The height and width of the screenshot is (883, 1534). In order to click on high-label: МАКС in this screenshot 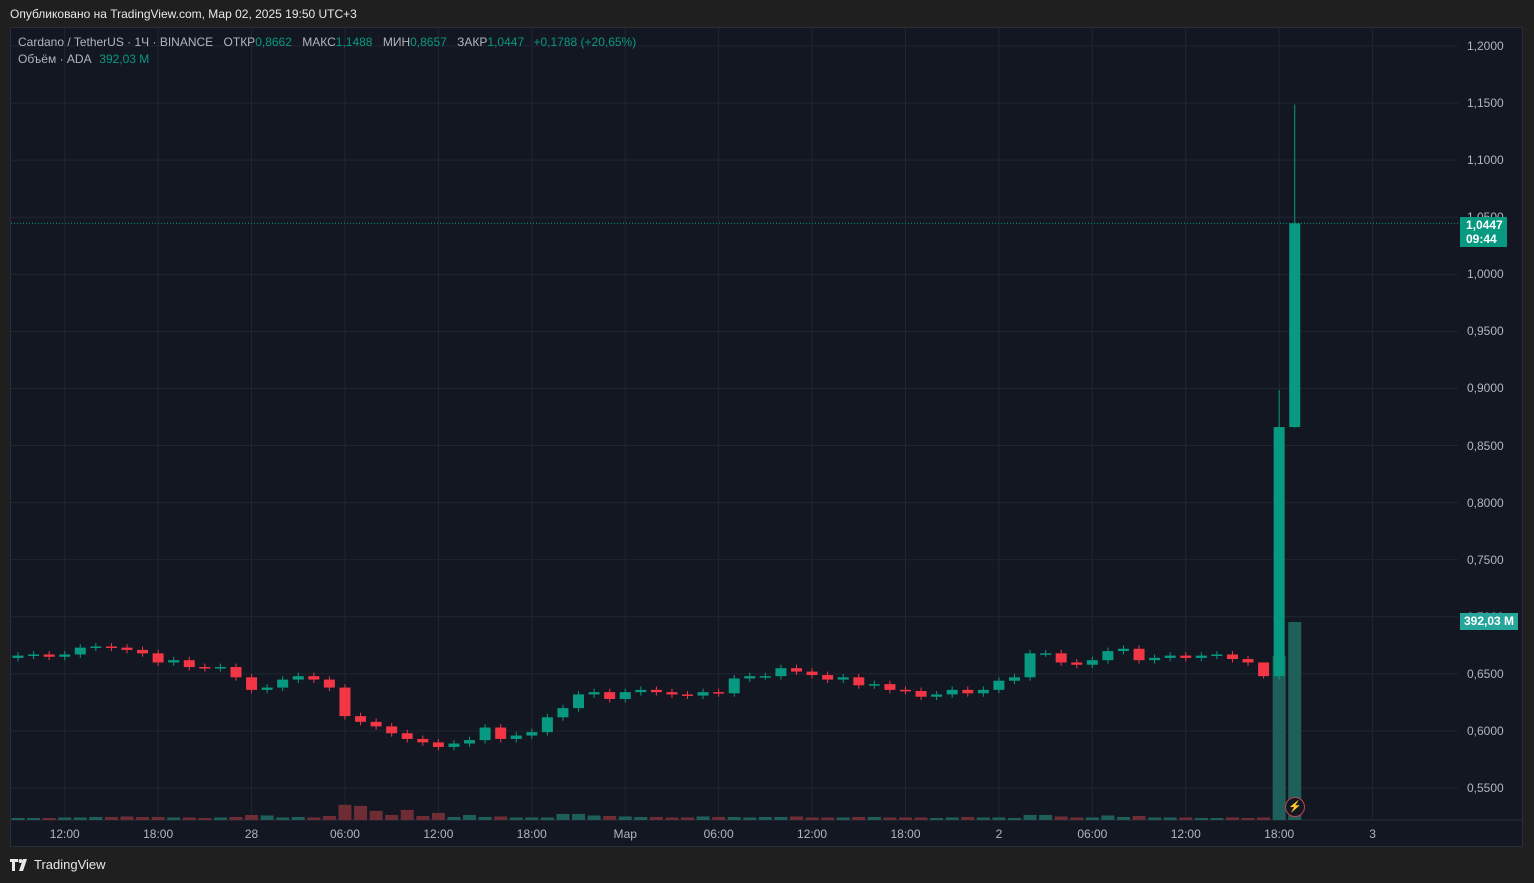, I will do `click(319, 42)`.